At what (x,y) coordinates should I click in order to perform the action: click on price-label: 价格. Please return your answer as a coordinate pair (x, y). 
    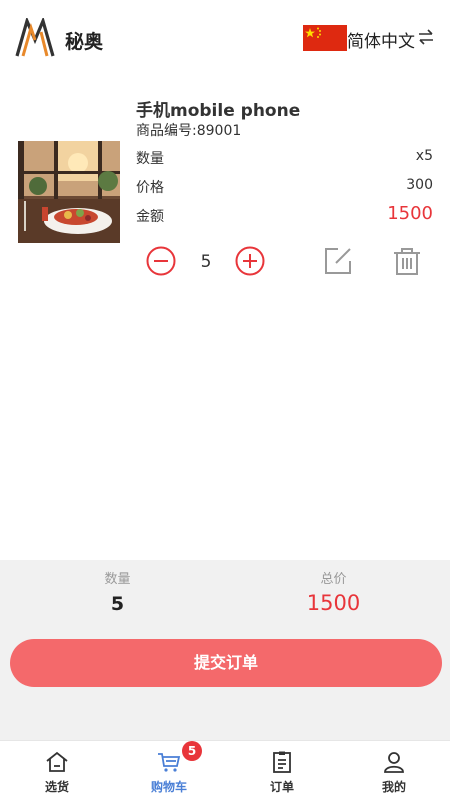
    Looking at the image, I should click on (150, 188).